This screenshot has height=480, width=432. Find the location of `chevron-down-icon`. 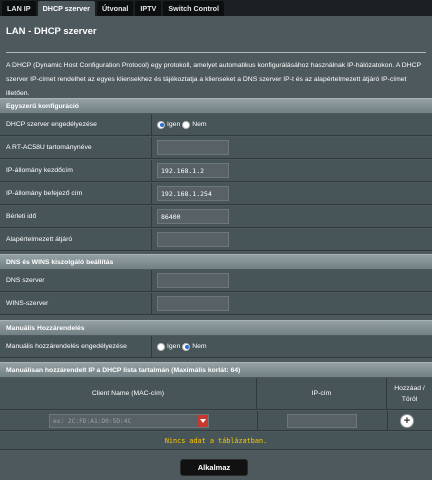

chevron-down-icon is located at coordinates (203, 421).